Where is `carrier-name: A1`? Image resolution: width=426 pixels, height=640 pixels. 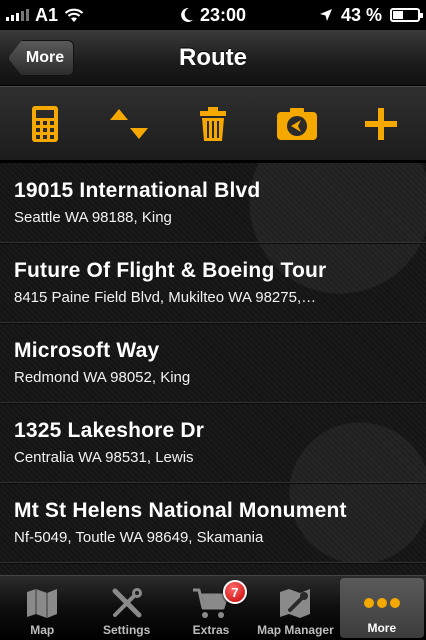
carrier-name: A1 is located at coordinates (47, 14).